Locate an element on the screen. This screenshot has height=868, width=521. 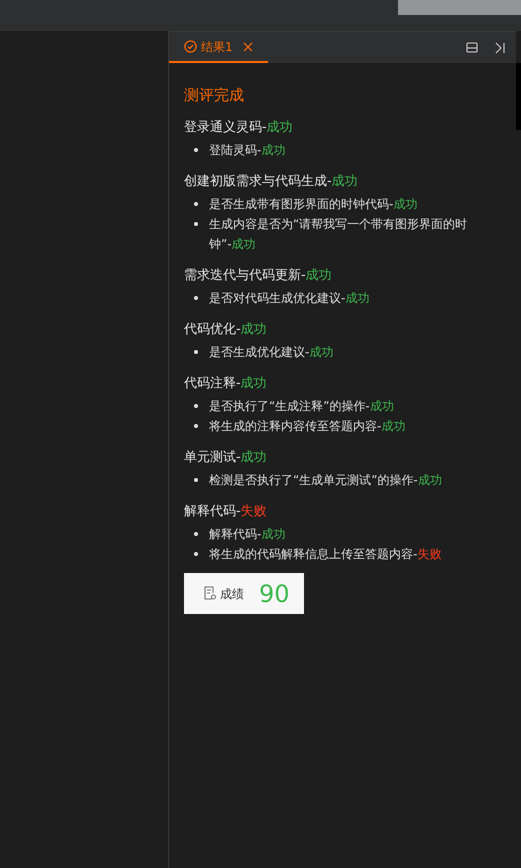
result-tab: 结果1 is located at coordinates (218, 47).